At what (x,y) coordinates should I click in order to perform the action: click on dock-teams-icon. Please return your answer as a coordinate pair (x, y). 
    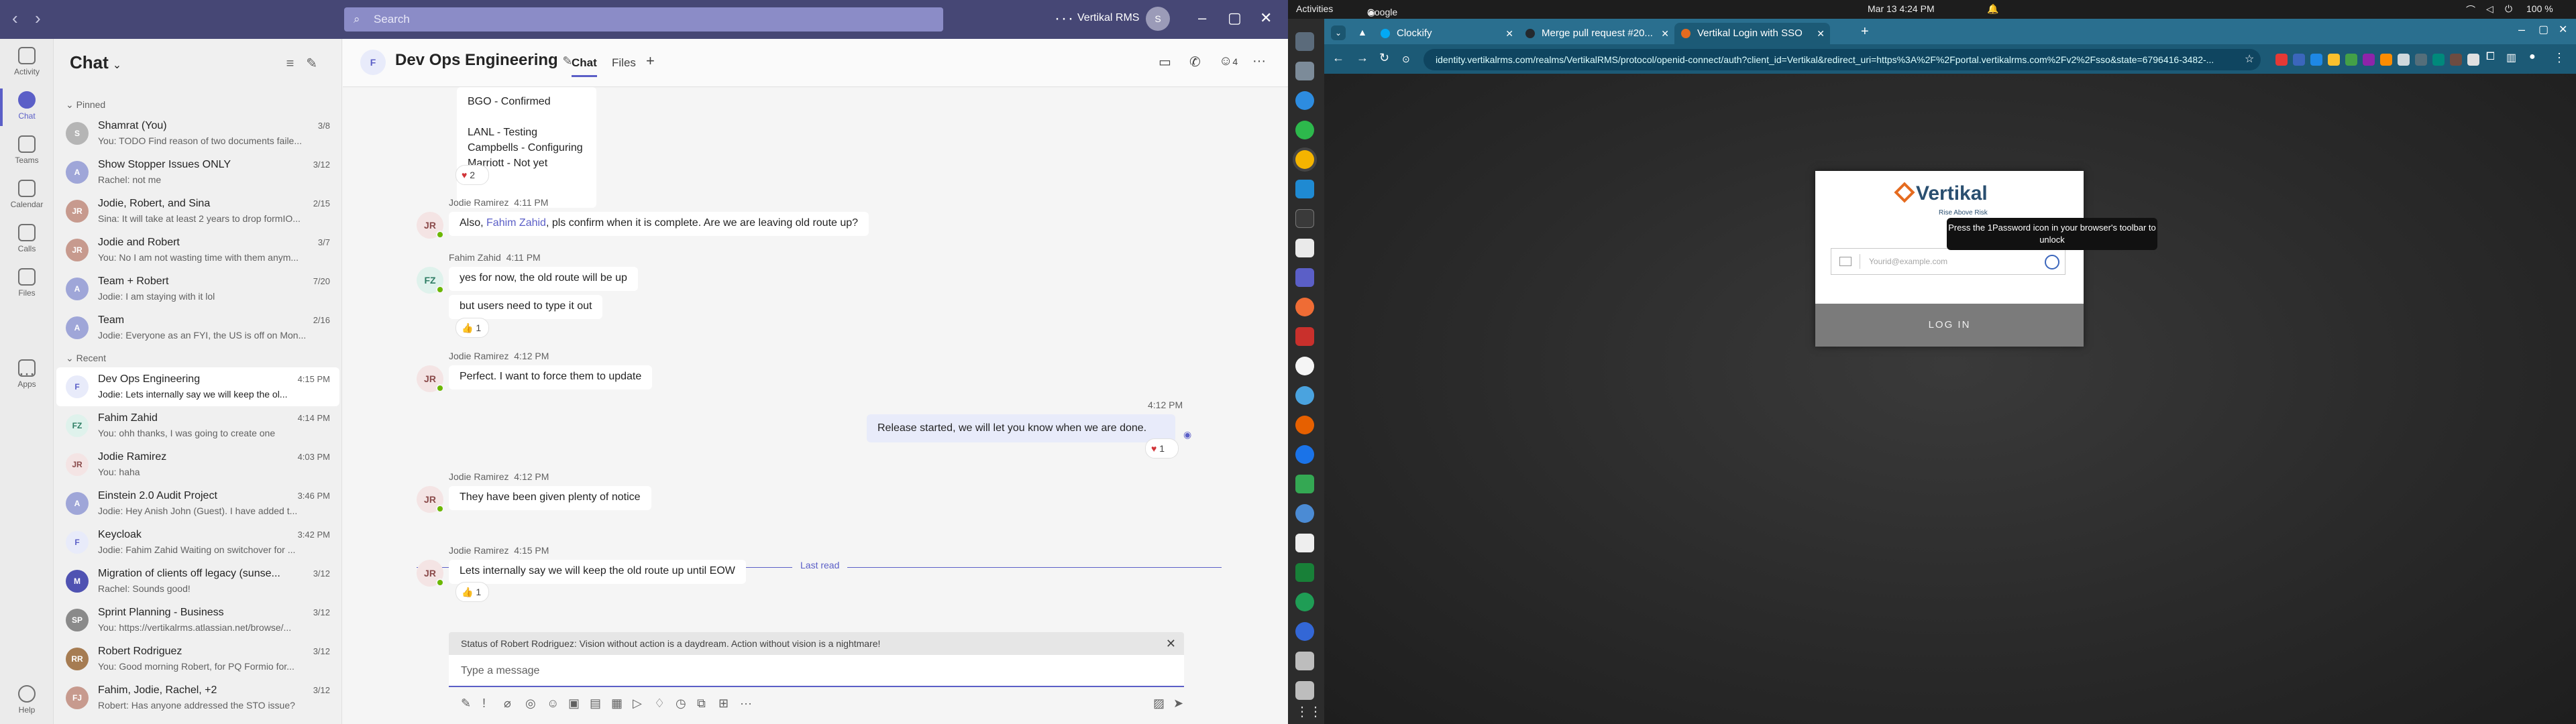
    Looking at the image, I should click on (1304, 277).